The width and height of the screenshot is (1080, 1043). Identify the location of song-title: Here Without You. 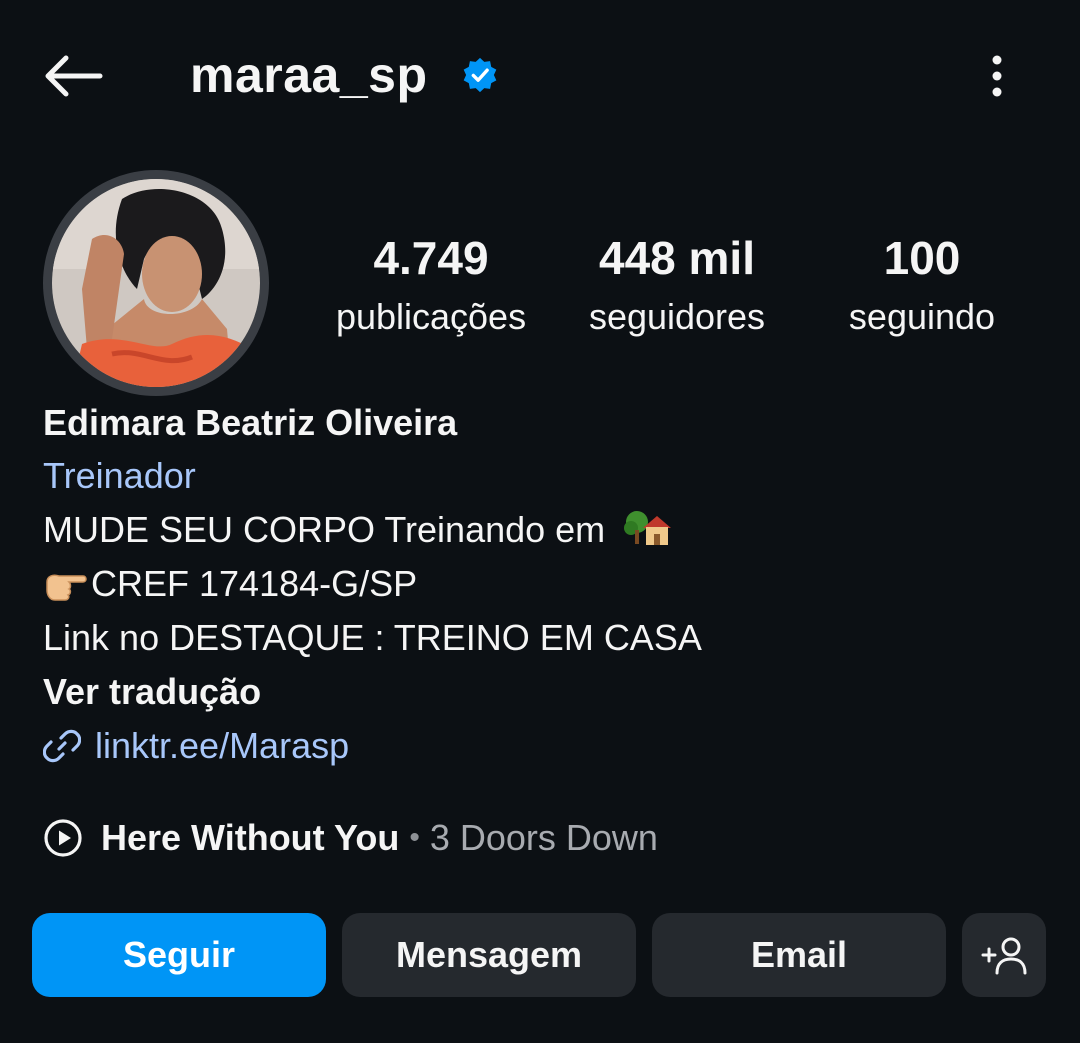
(250, 837).